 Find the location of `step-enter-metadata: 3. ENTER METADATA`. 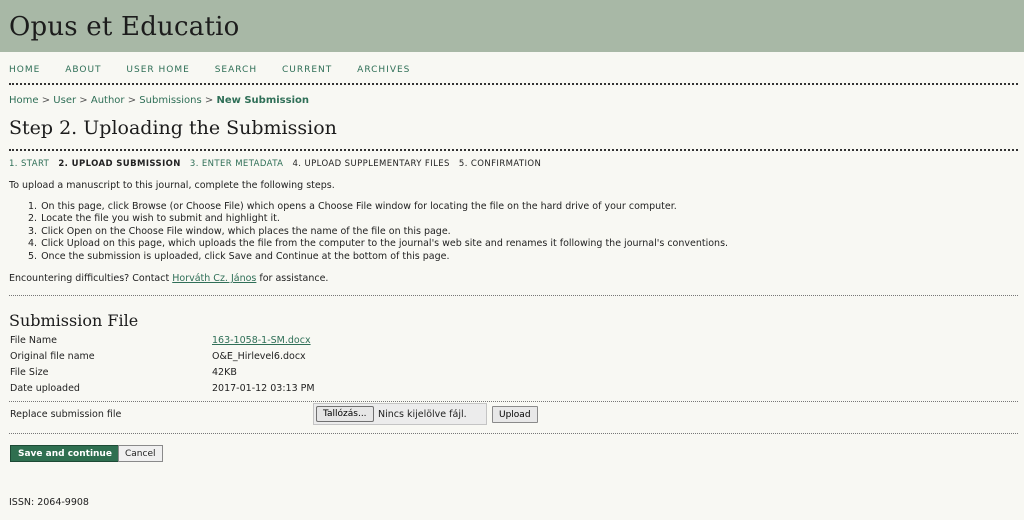

step-enter-metadata: 3. ENTER METADATA is located at coordinates (236, 164).